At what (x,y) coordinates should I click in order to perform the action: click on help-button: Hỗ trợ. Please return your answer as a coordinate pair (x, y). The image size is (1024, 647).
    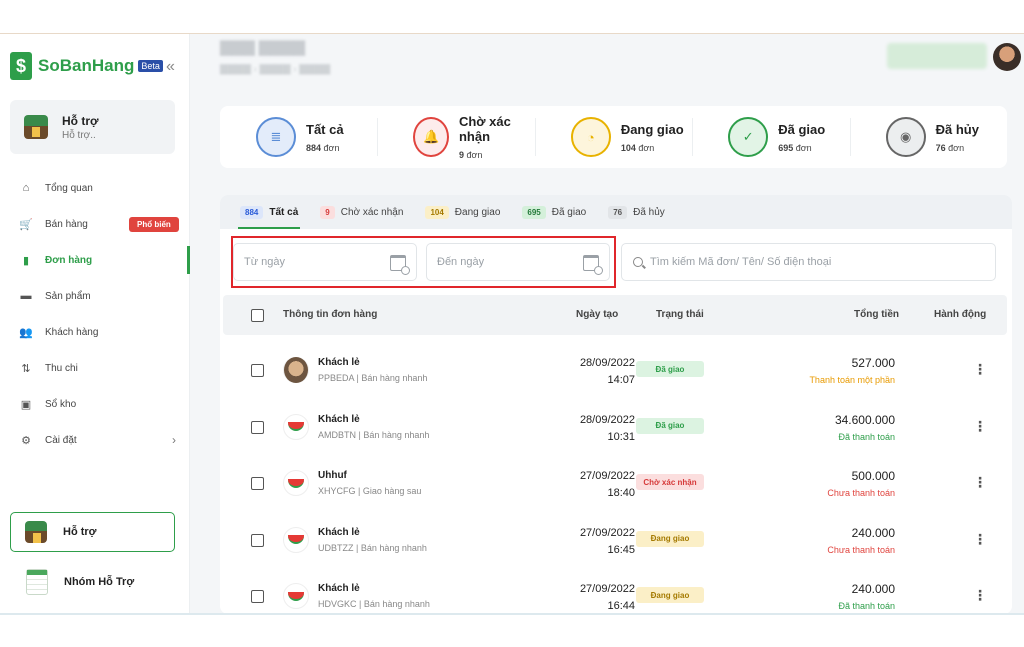
    Looking at the image, I should click on (92, 532).